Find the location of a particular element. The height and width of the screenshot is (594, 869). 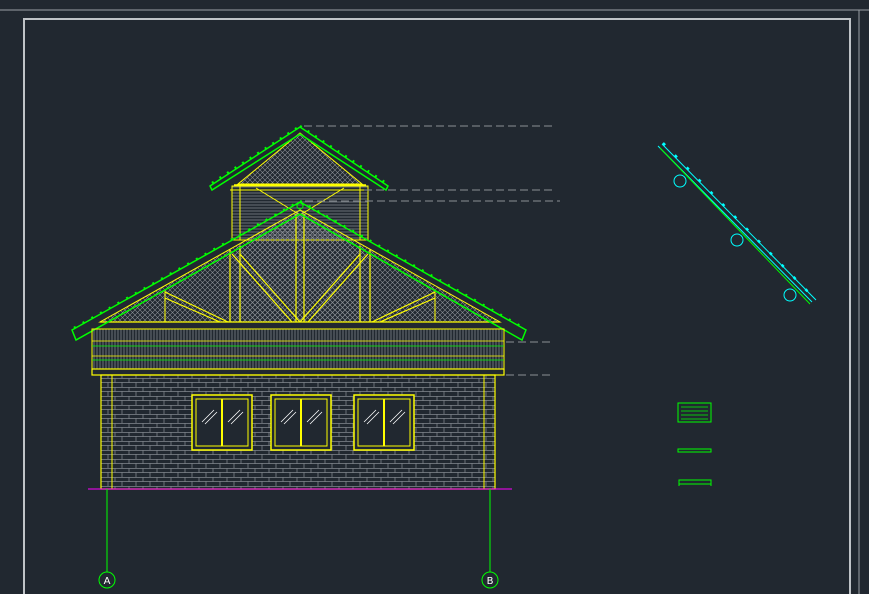

axis-a-label: A is located at coordinates (107, 581).